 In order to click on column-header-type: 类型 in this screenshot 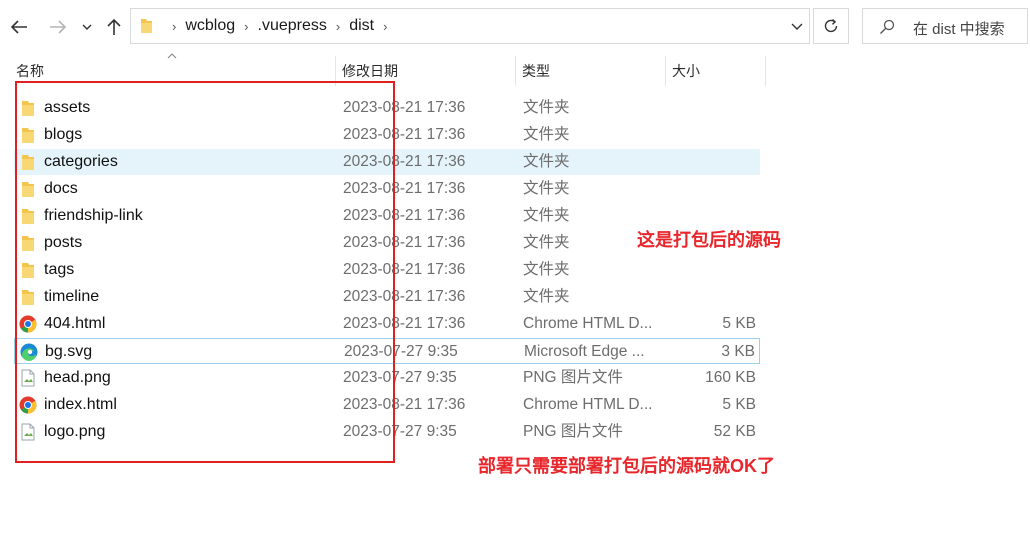, I will do `click(591, 71)`.